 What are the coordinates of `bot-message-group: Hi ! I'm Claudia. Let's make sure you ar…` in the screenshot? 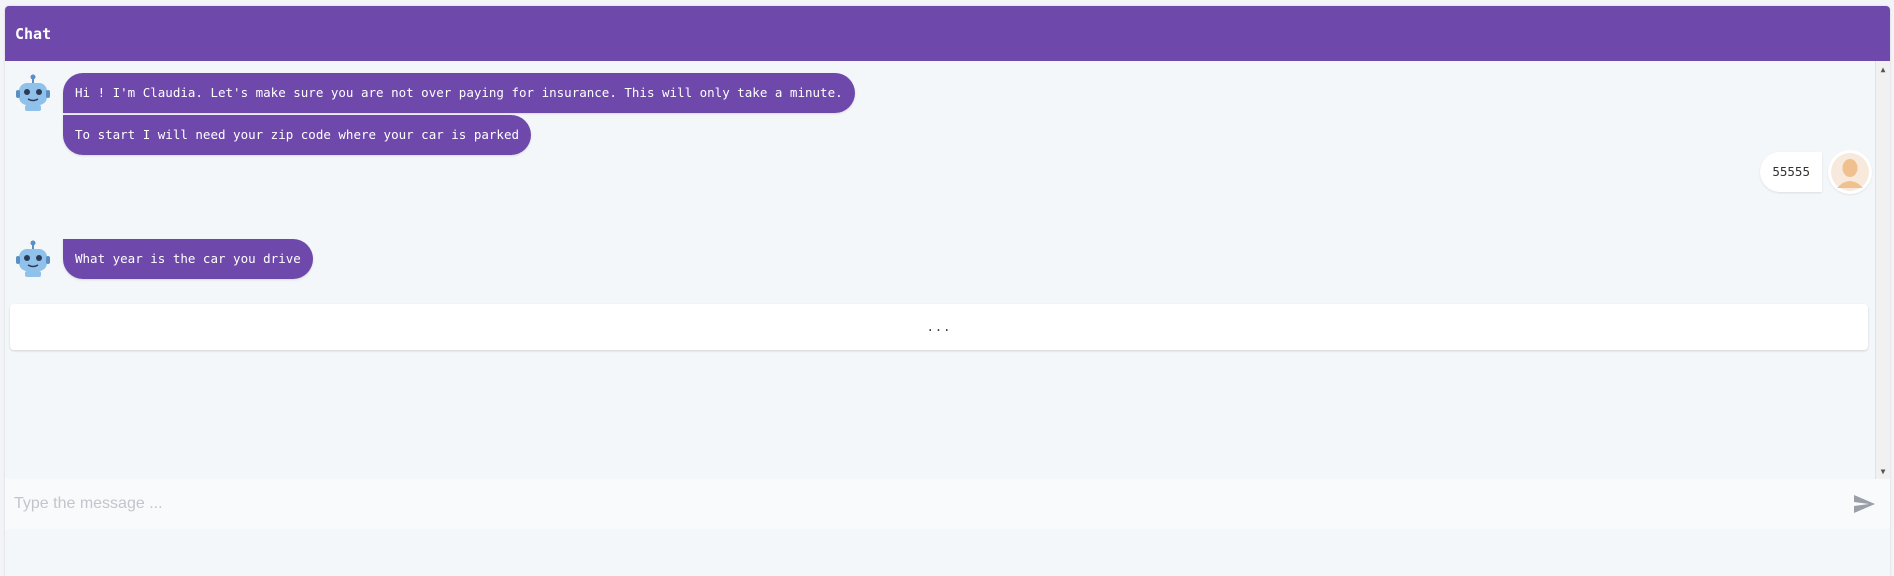 It's located at (433, 114).